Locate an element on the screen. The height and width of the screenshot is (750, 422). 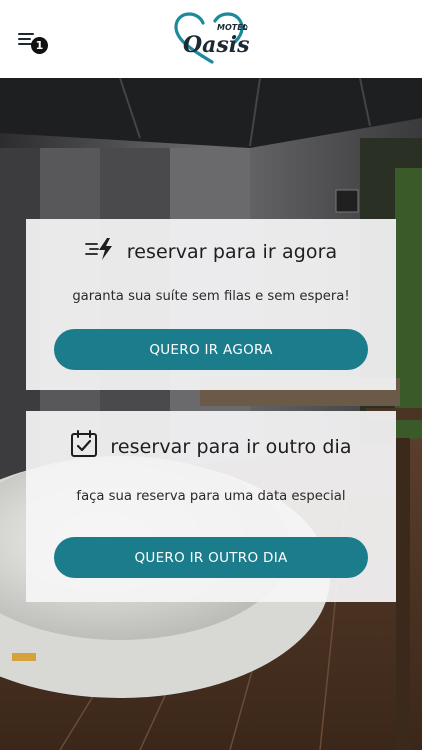
calendar-check-icon is located at coordinates (84, 446).